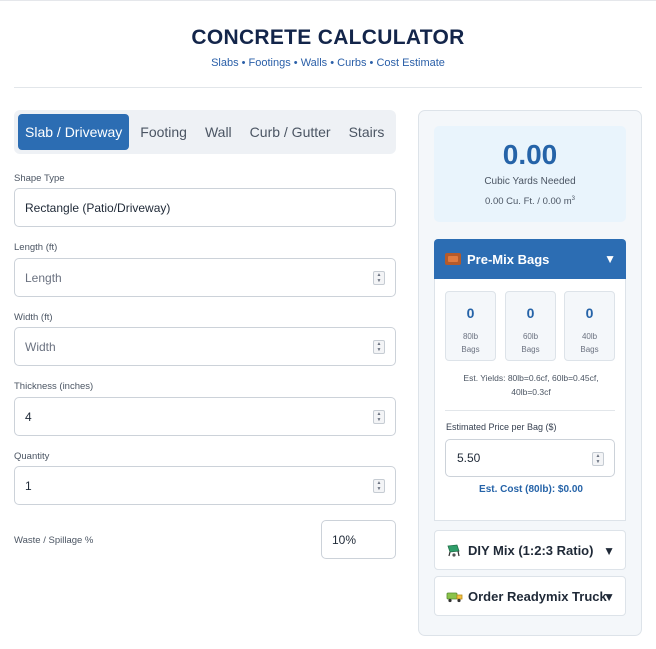 The width and height of the screenshot is (656, 649). Describe the element at coordinates (54, 540) in the screenshot. I see `waste-label: Waste / Spillage %` at that location.